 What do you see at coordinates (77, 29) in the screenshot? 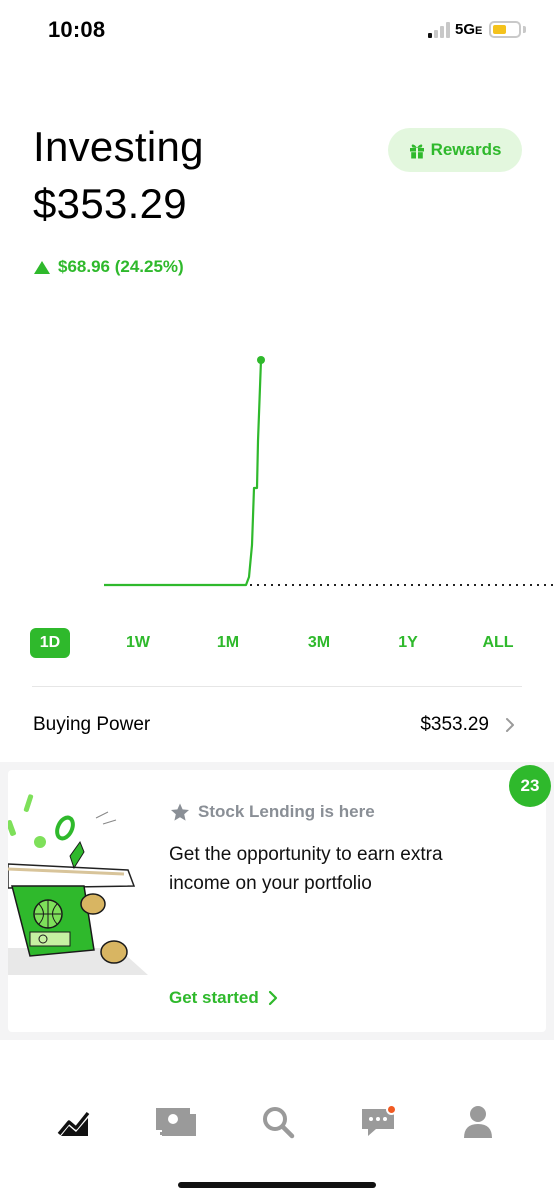
I see `status-time: 10:08` at bounding box center [77, 29].